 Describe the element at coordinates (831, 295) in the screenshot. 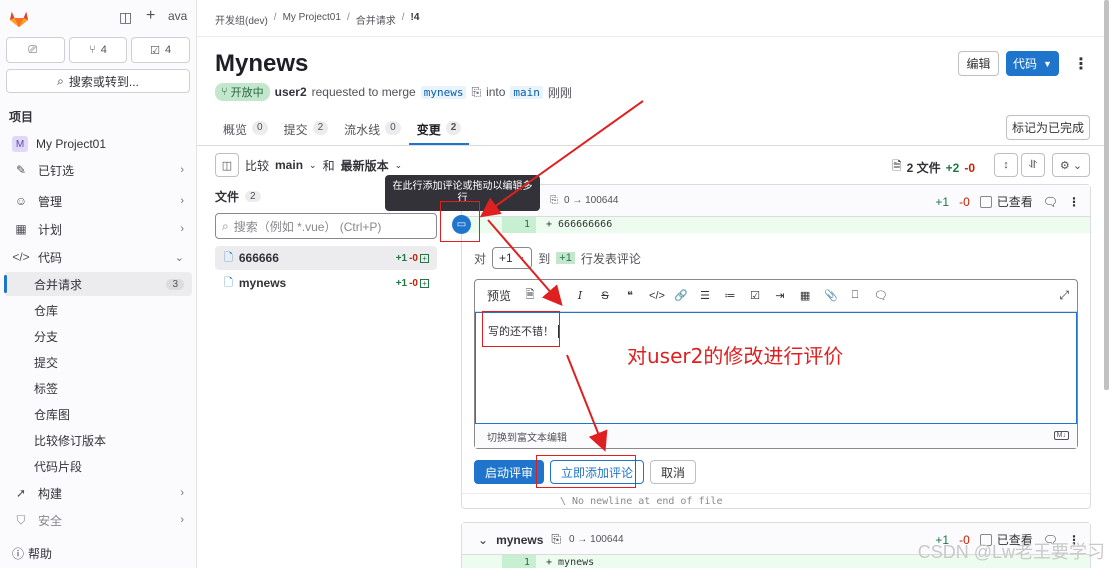

I see `attachment-icon: 📎` at that location.